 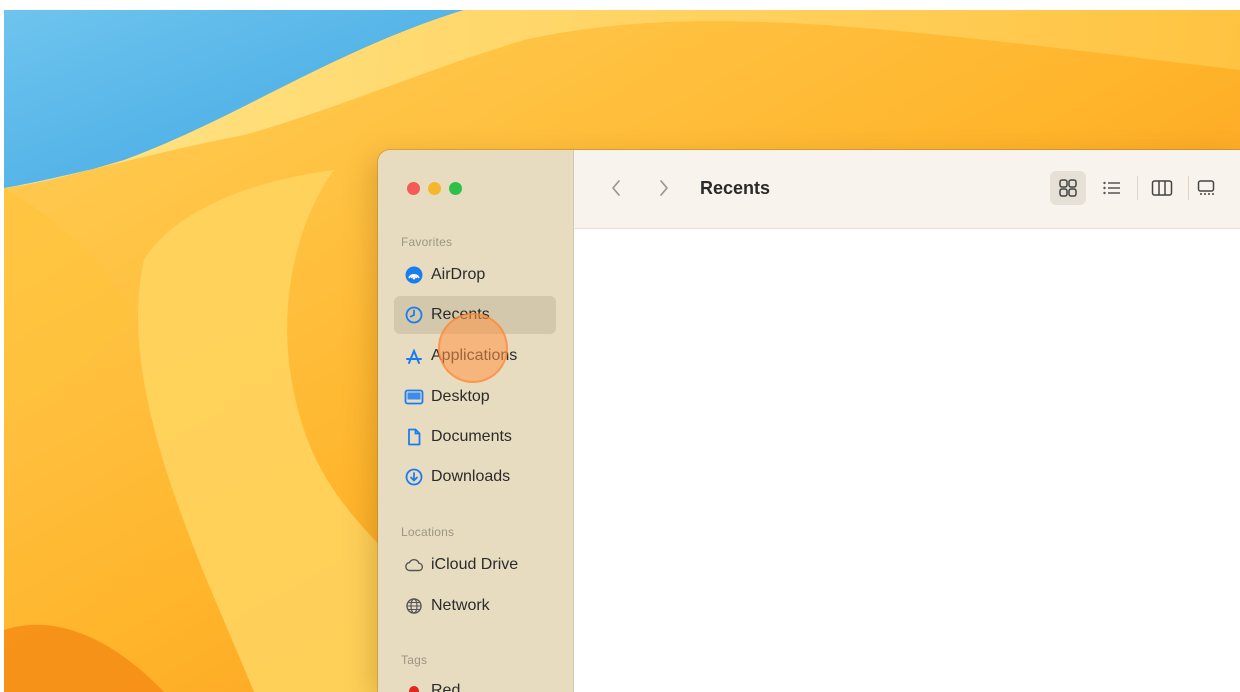 I want to click on icon-view-button, so click(x=1068, y=188).